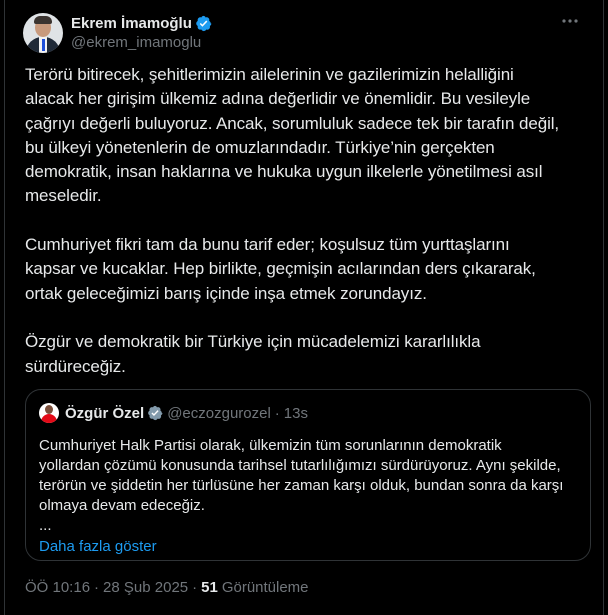 This screenshot has height=615, width=608. Describe the element at coordinates (145, 587) in the screenshot. I see `tweet-date: 28 Şub 2025` at that location.